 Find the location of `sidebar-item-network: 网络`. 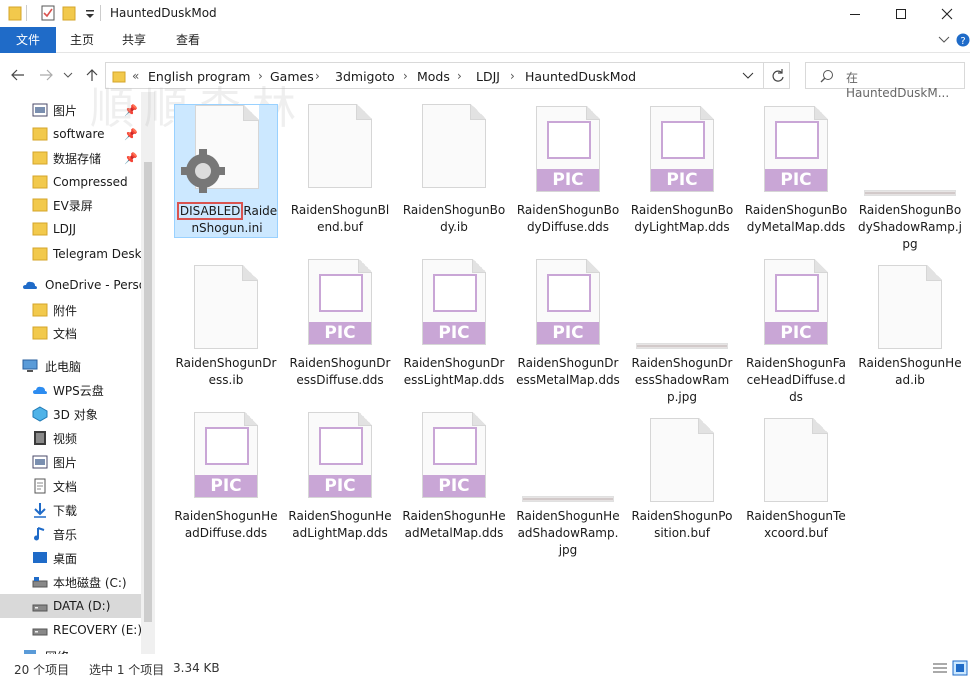

sidebar-item-network: 网络 is located at coordinates (70, 649).